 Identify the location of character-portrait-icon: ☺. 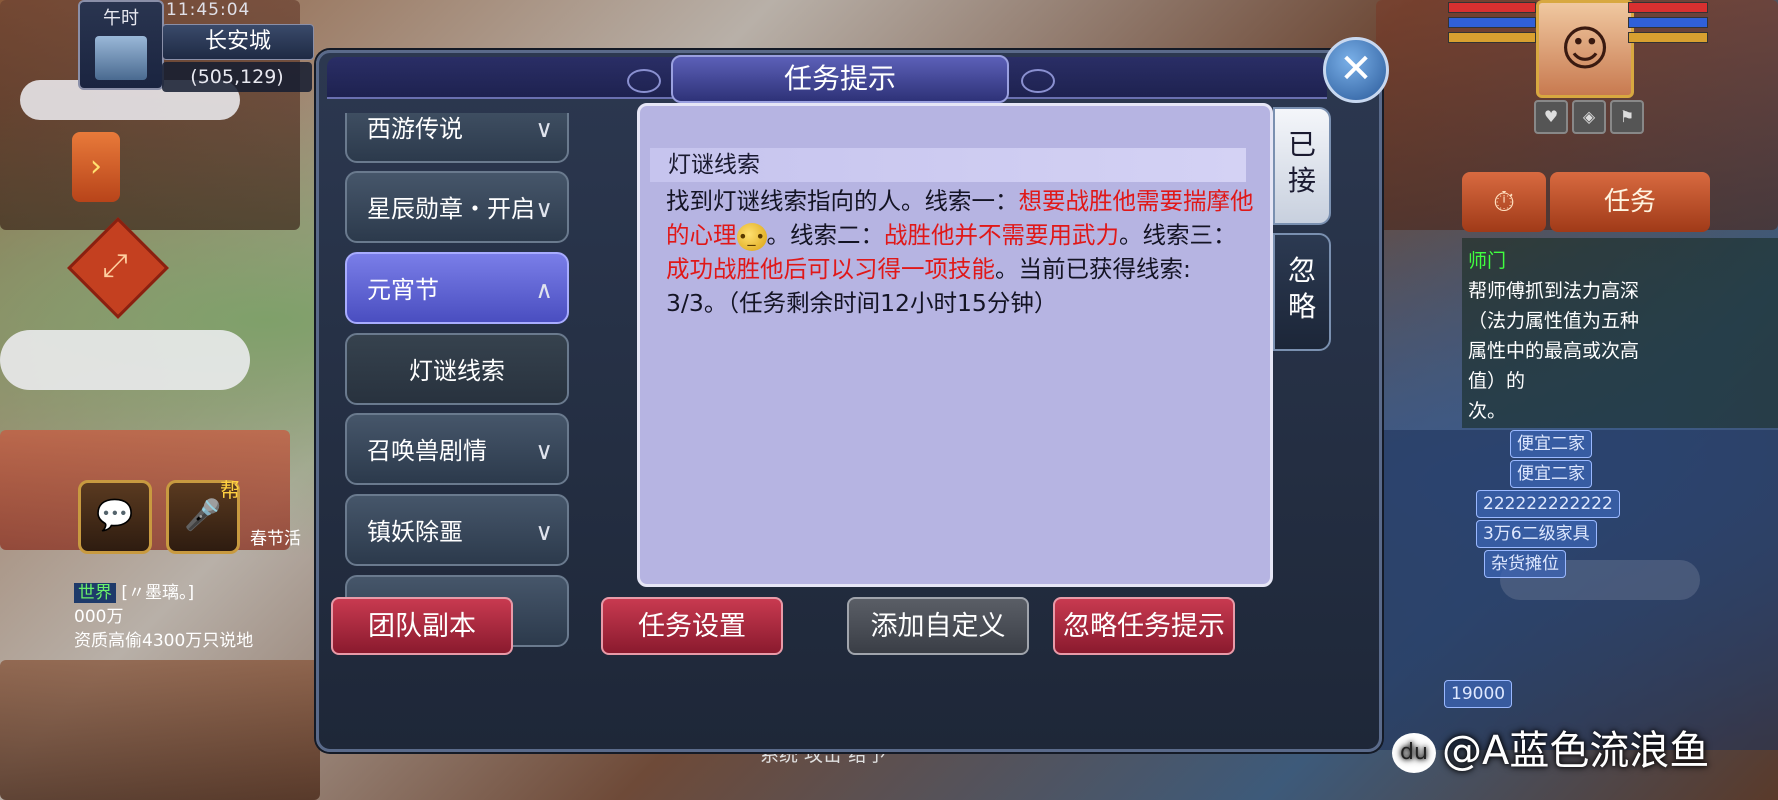
(1585, 49).